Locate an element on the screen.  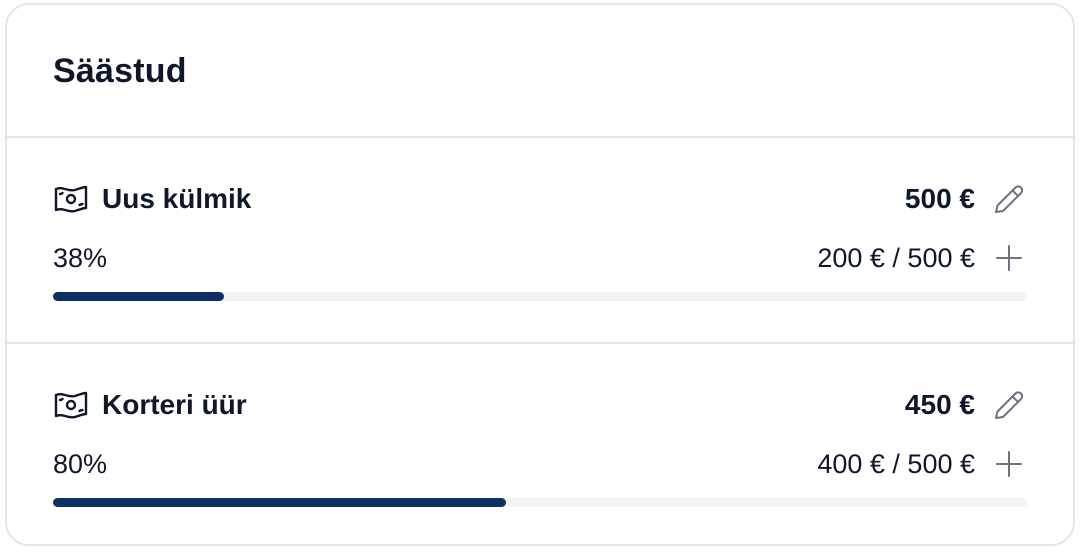
goal-progress-amount: 400 € / 500 € is located at coordinates (896, 463).